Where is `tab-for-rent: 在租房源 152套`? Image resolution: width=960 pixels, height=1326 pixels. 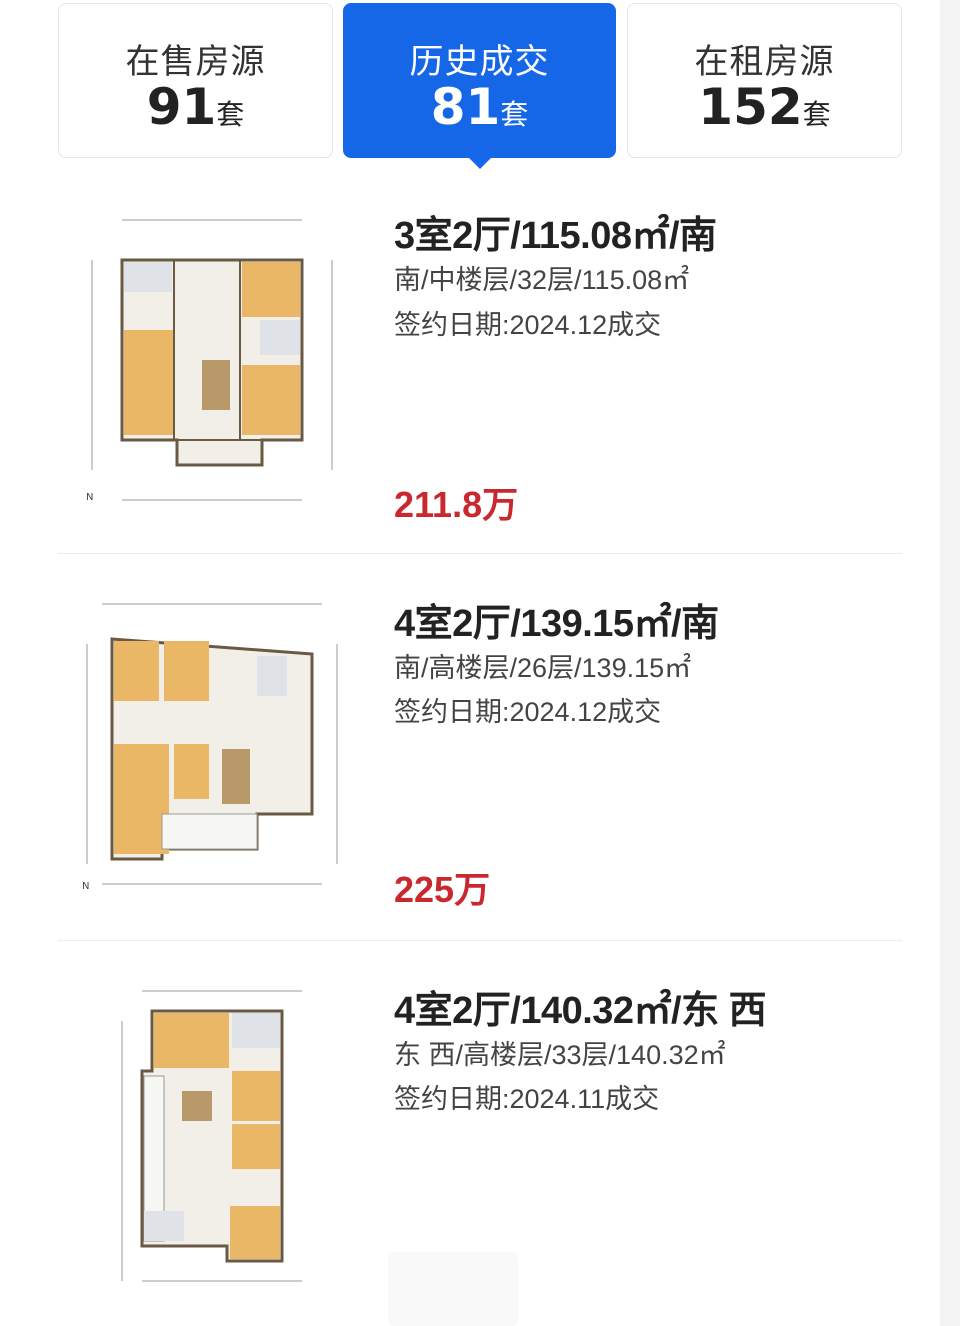
tab-for-rent: 在租房源 152套 is located at coordinates (764, 80).